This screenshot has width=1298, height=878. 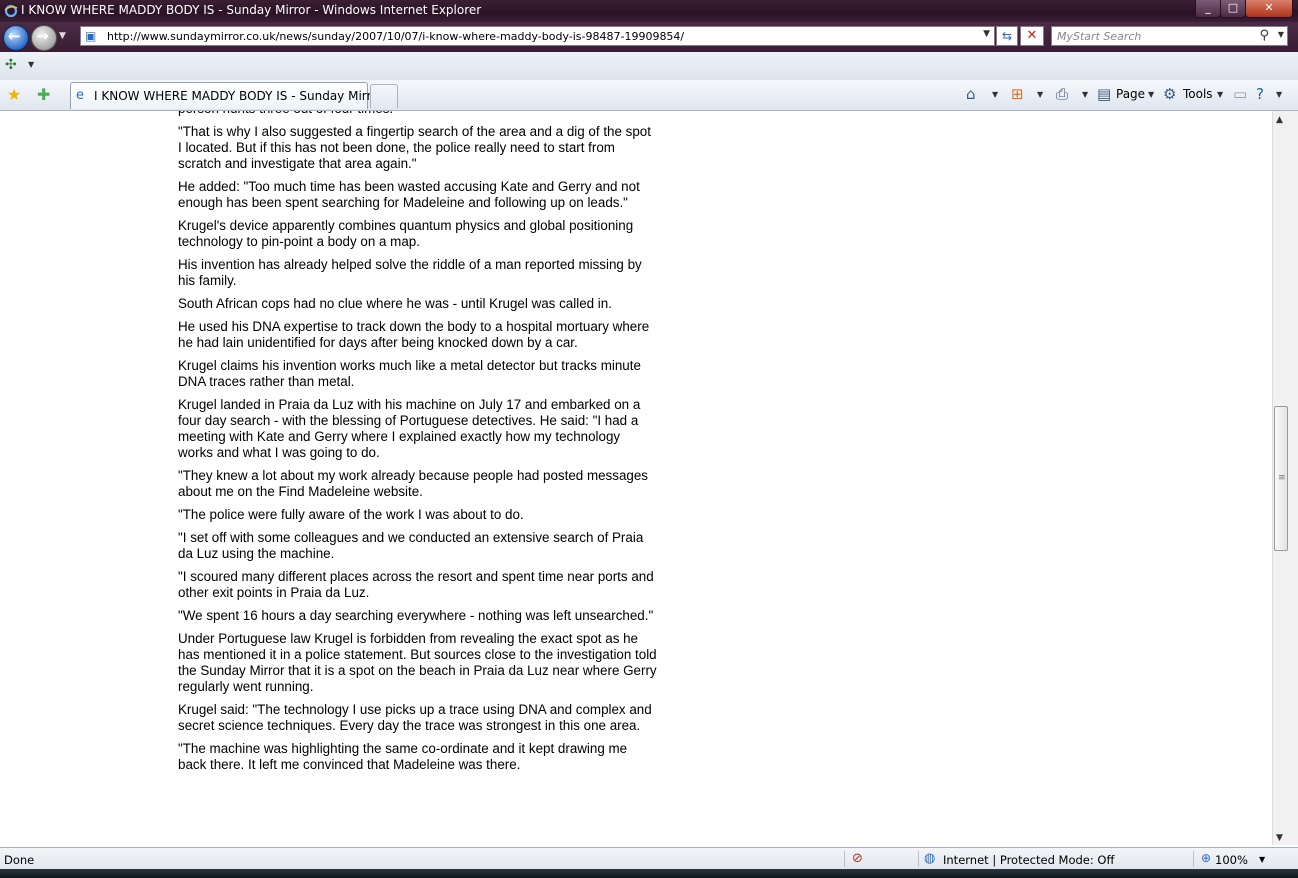 What do you see at coordinates (1269, 9) in the screenshot?
I see `close-button: ✕` at bounding box center [1269, 9].